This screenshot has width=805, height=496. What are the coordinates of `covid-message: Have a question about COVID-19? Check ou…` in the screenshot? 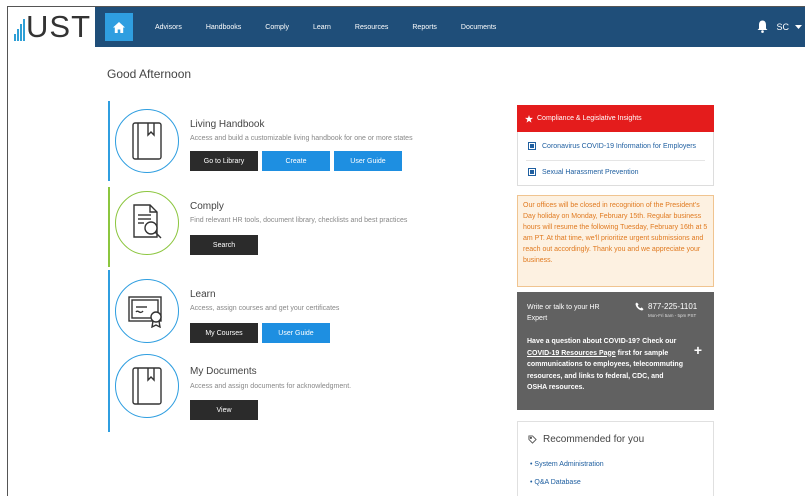 It's located at (606, 365).